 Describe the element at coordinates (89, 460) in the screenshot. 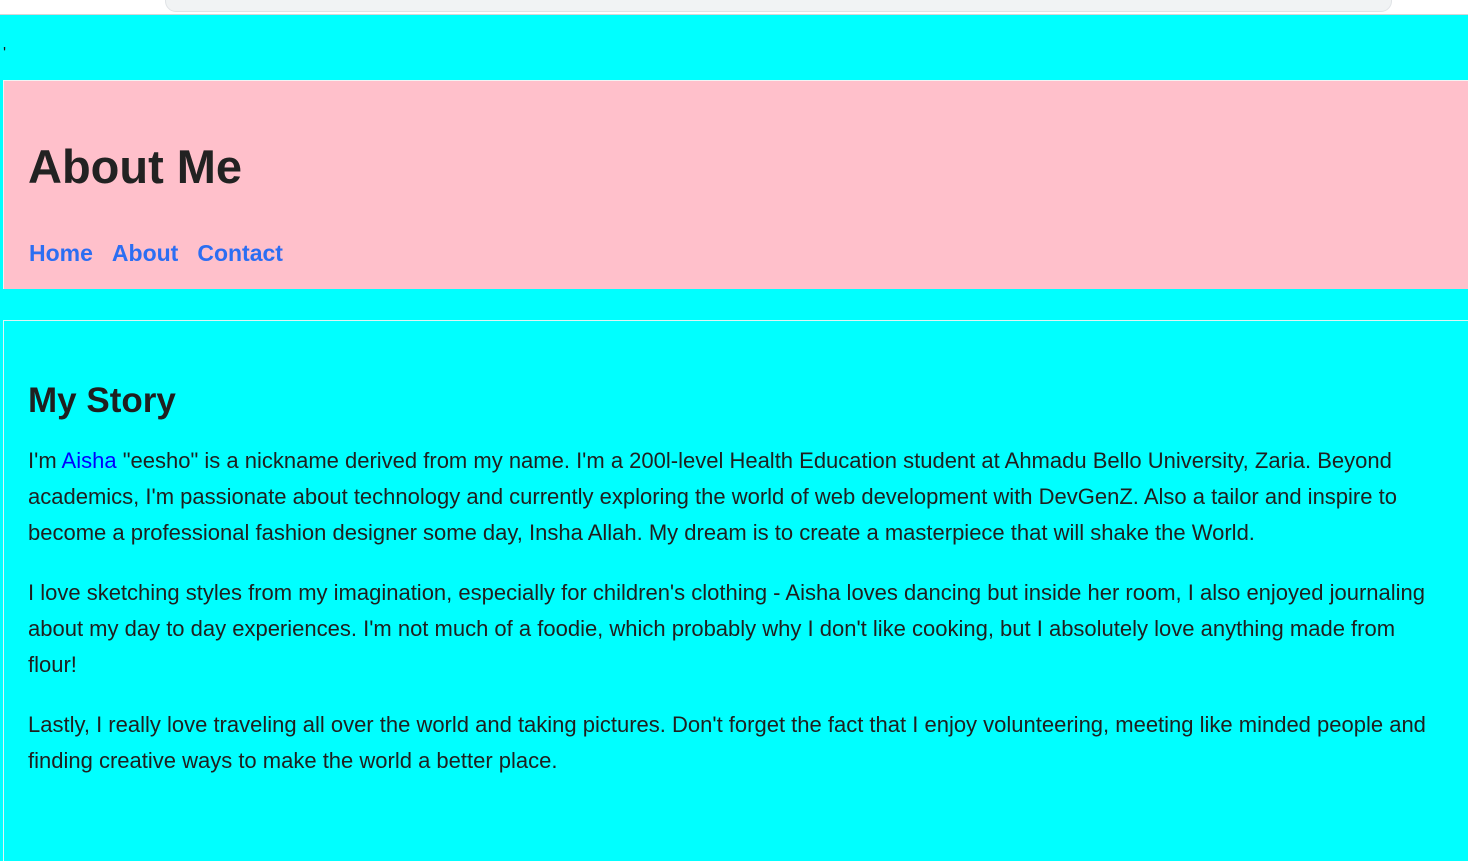

I see `name-link-aisha: Aisha` at that location.